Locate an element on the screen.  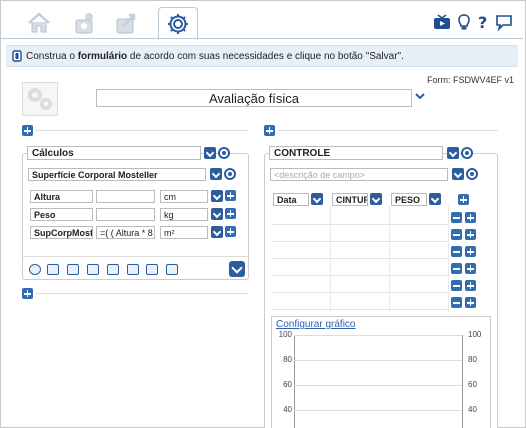
section-title-controle: CONTROLE is located at coordinates (356, 153).